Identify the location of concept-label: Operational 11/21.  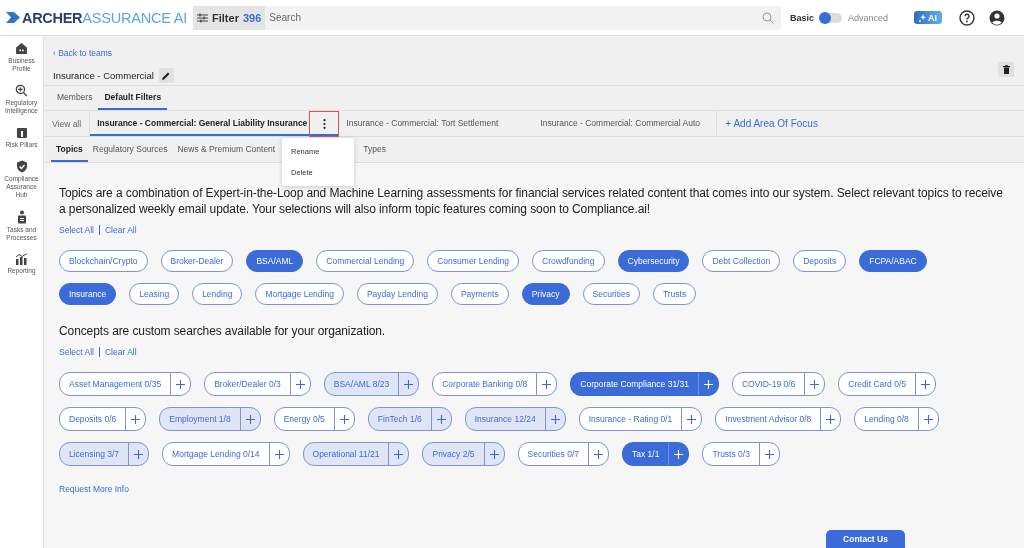
(346, 454).